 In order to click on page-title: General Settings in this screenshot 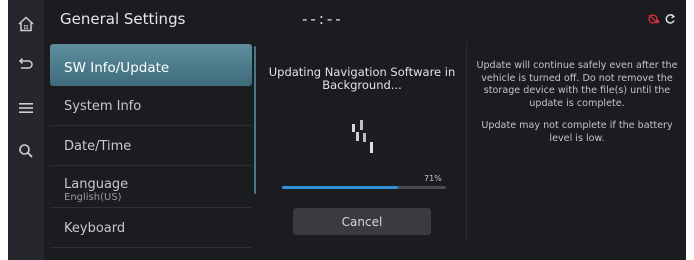, I will do `click(123, 19)`.